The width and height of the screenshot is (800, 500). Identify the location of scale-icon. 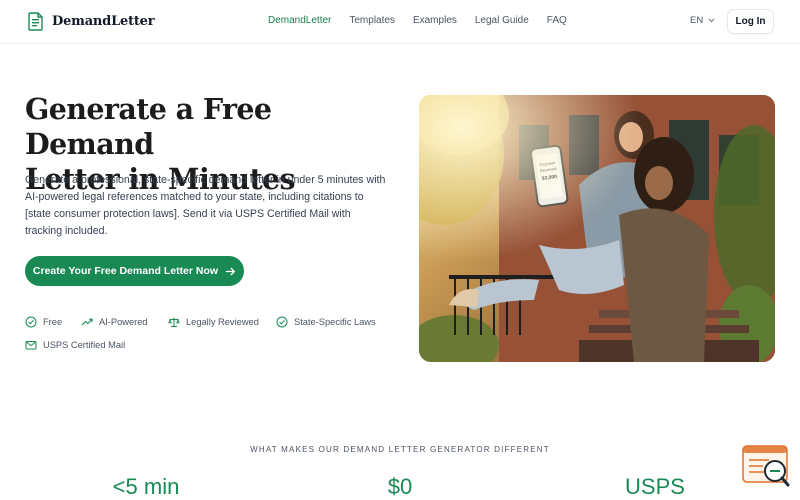
(174, 322).